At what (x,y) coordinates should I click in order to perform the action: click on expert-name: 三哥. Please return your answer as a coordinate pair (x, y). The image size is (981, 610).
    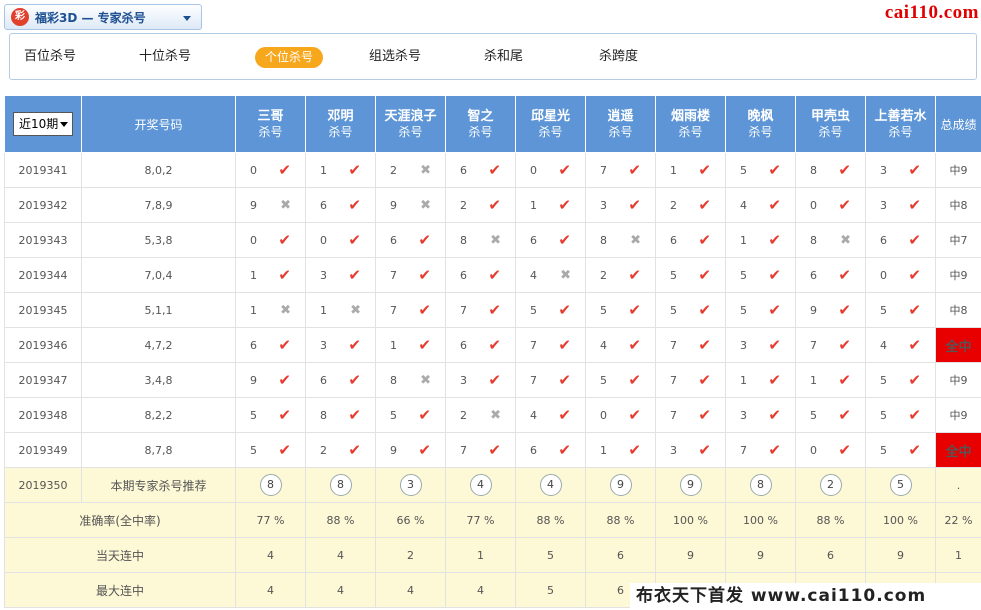
    Looking at the image, I should click on (270, 116).